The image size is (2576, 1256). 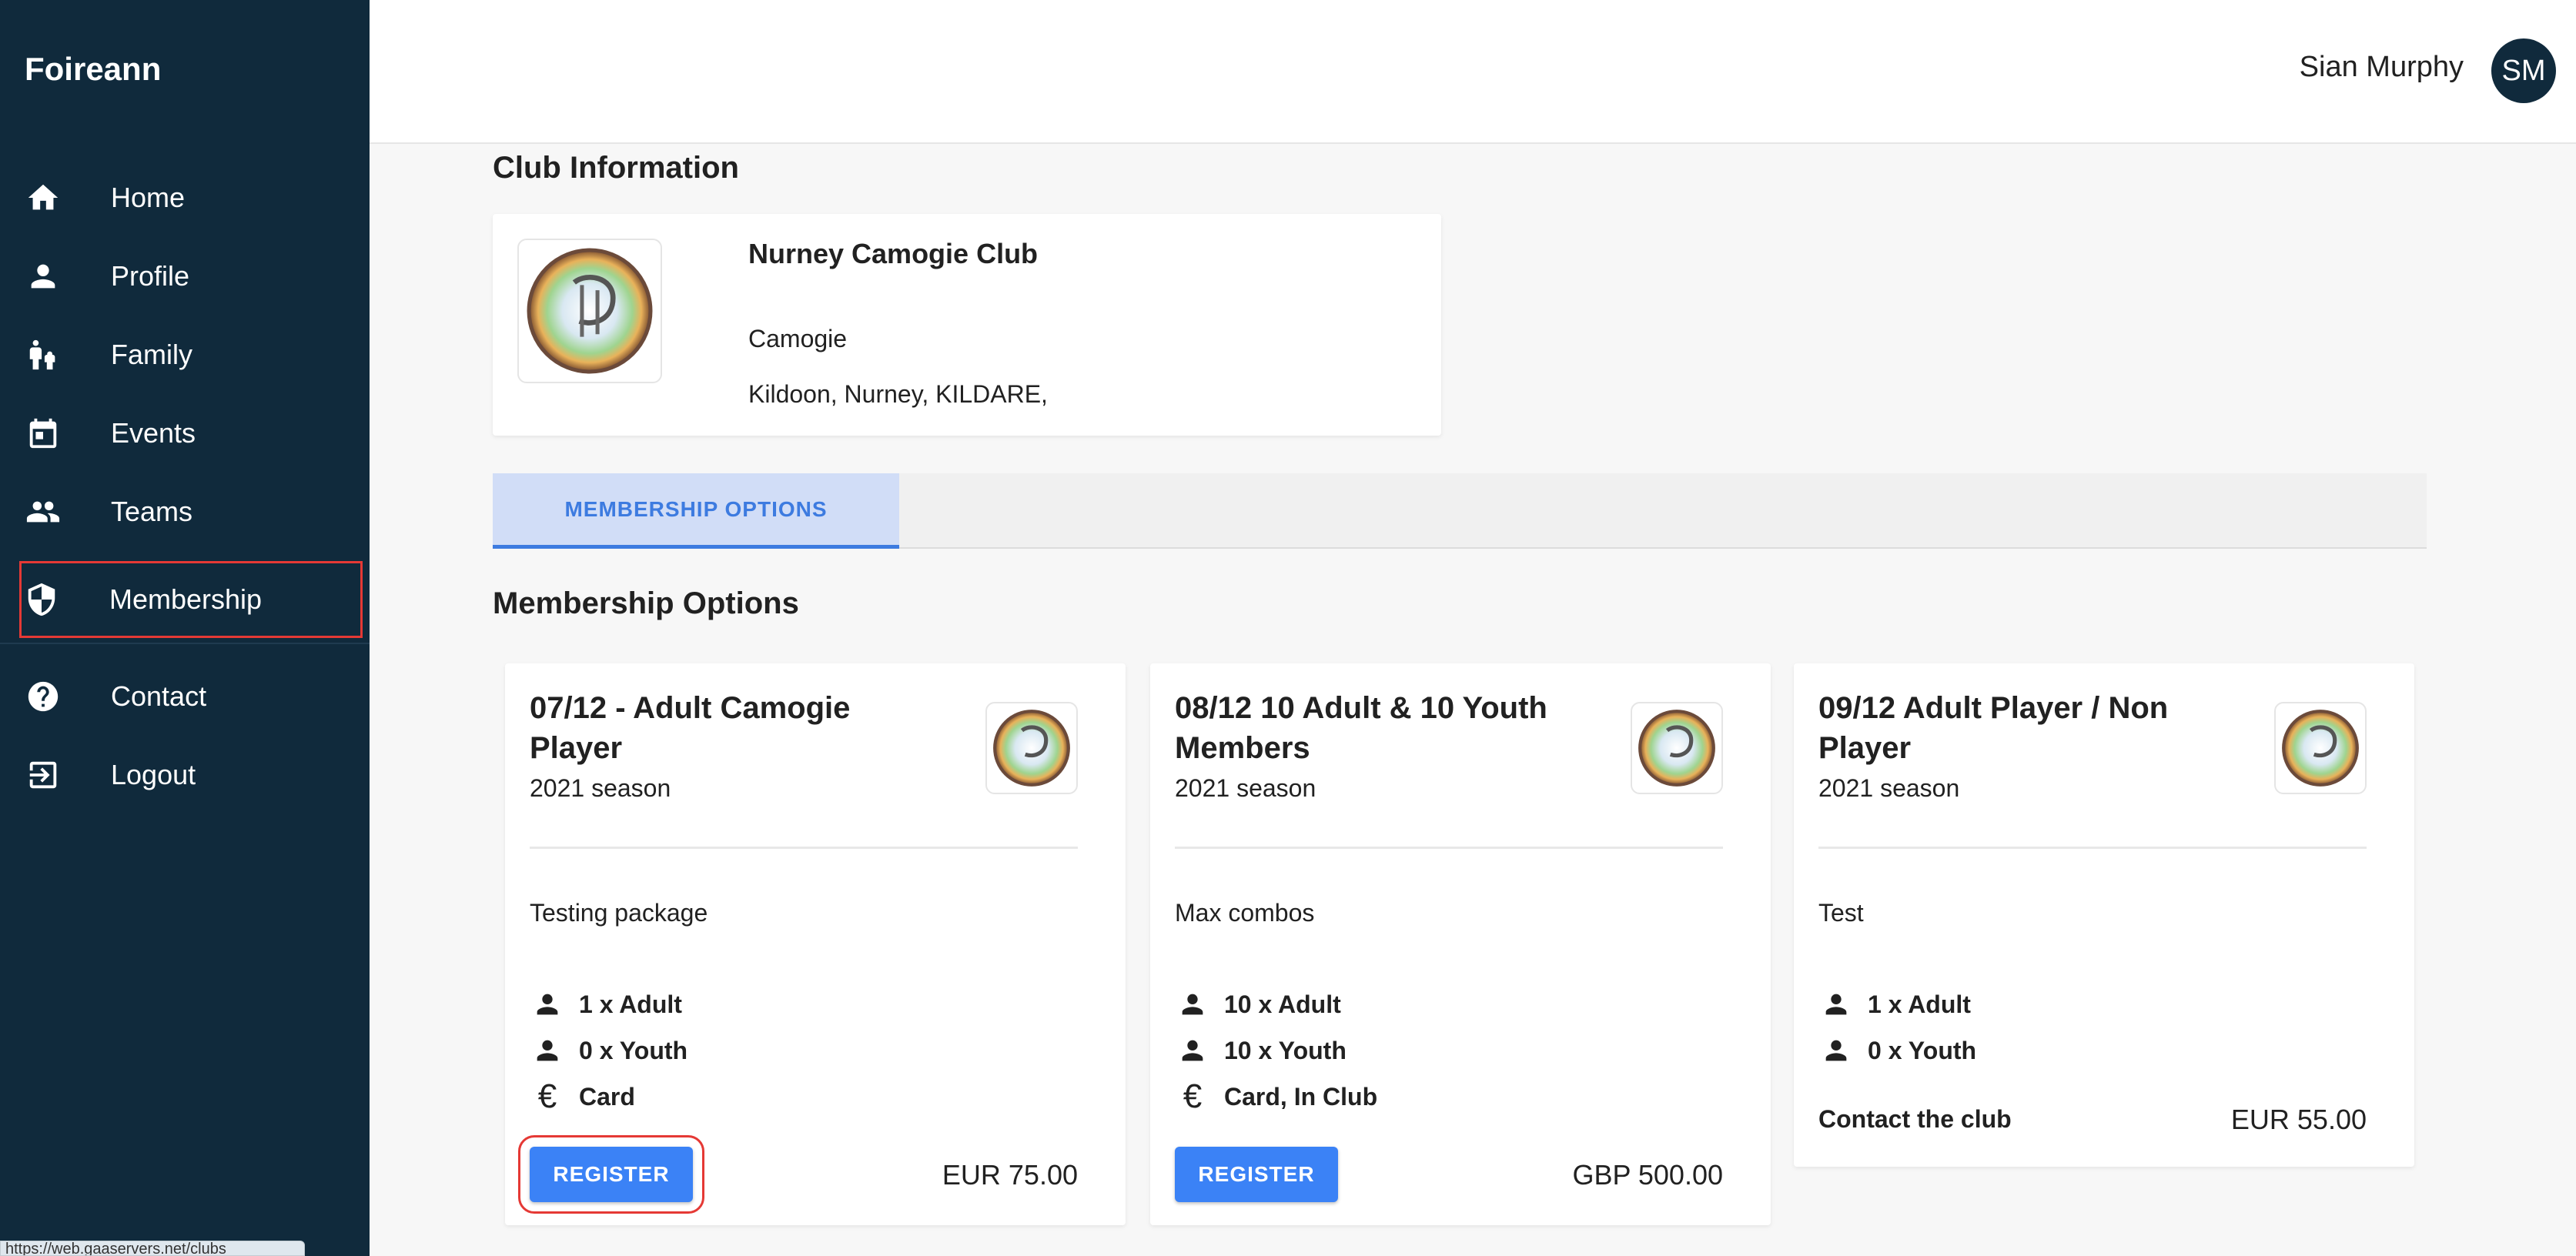 I want to click on membership-card-description: Testing package, so click(x=619, y=913).